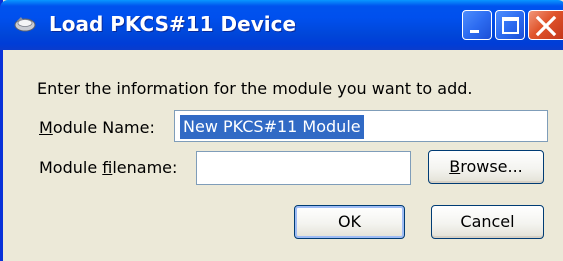  Describe the element at coordinates (25, 24) in the screenshot. I see `app-icon` at that location.